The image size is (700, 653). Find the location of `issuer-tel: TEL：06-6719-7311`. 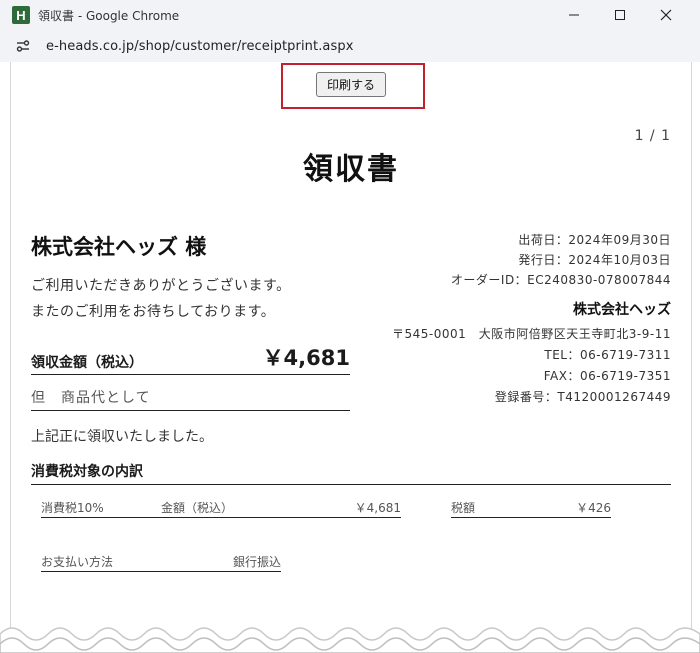

issuer-tel: TEL：06-6719-7311 is located at coordinates (607, 355).